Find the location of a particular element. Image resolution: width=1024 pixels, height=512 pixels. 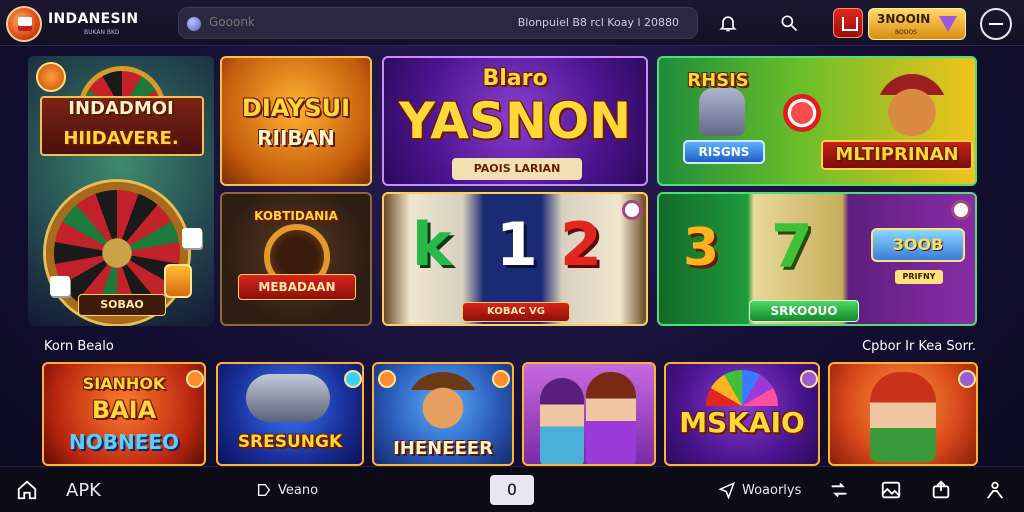

hero-title-2: HIIDAVERE. is located at coordinates (121, 138).